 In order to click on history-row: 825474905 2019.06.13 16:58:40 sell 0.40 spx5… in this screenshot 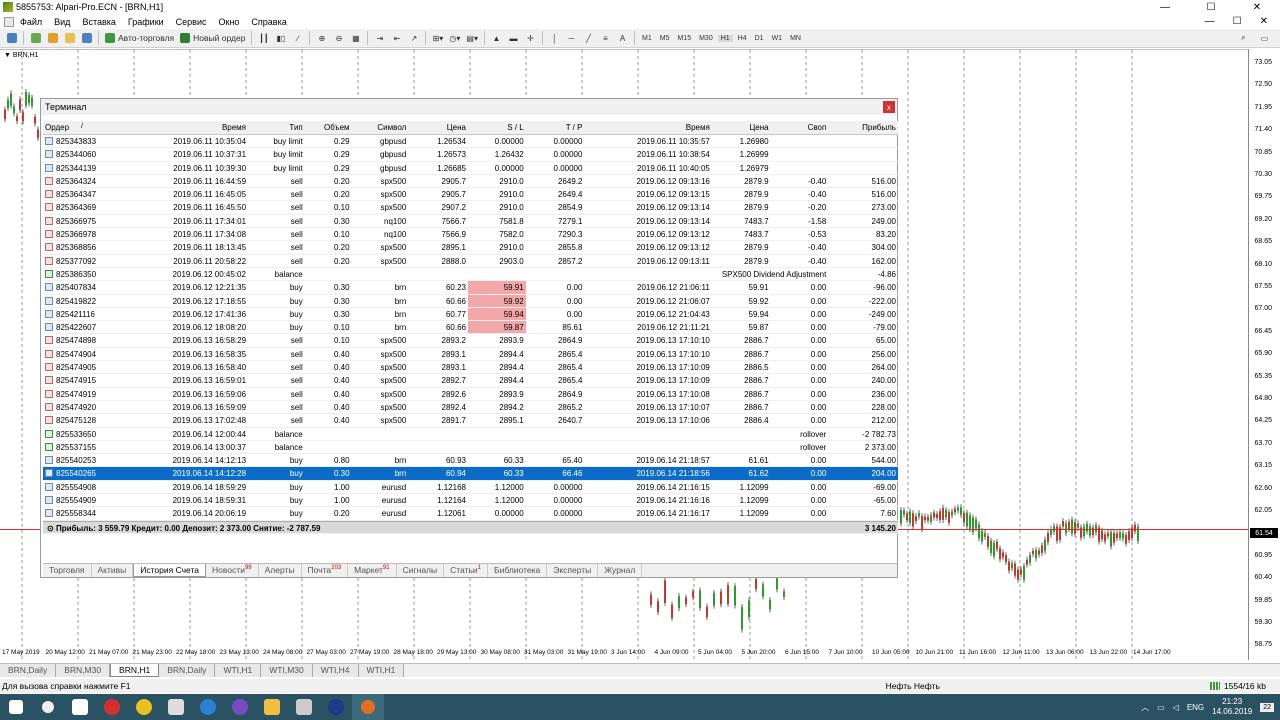, I will do `click(470, 368)`.